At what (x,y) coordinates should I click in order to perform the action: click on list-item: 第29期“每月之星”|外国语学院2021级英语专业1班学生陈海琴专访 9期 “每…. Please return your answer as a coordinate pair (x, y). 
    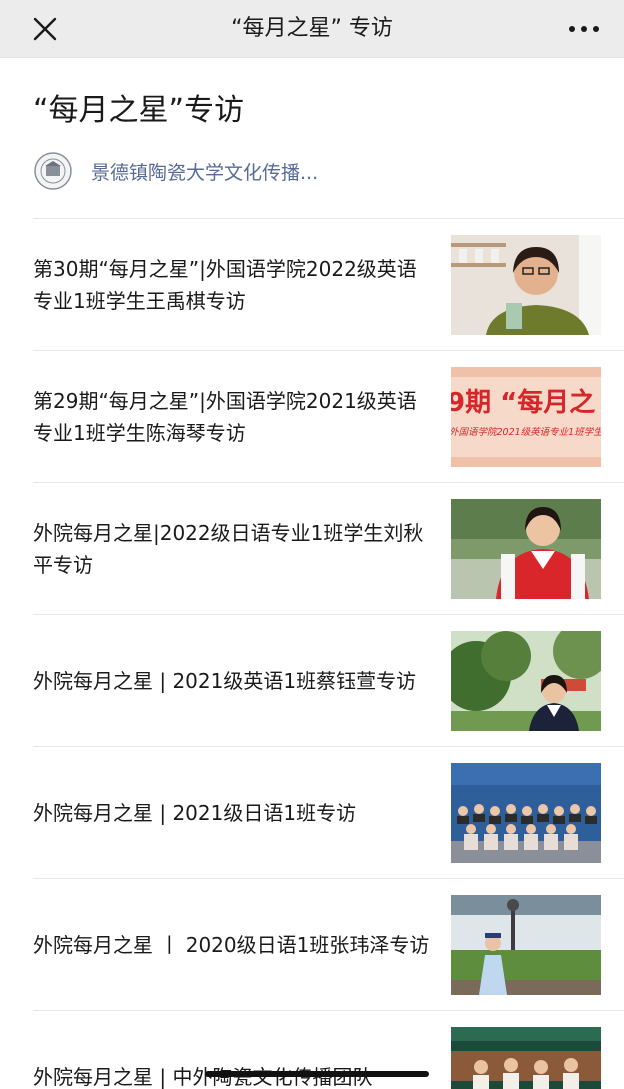
    Looking at the image, I should click on (328, 416).